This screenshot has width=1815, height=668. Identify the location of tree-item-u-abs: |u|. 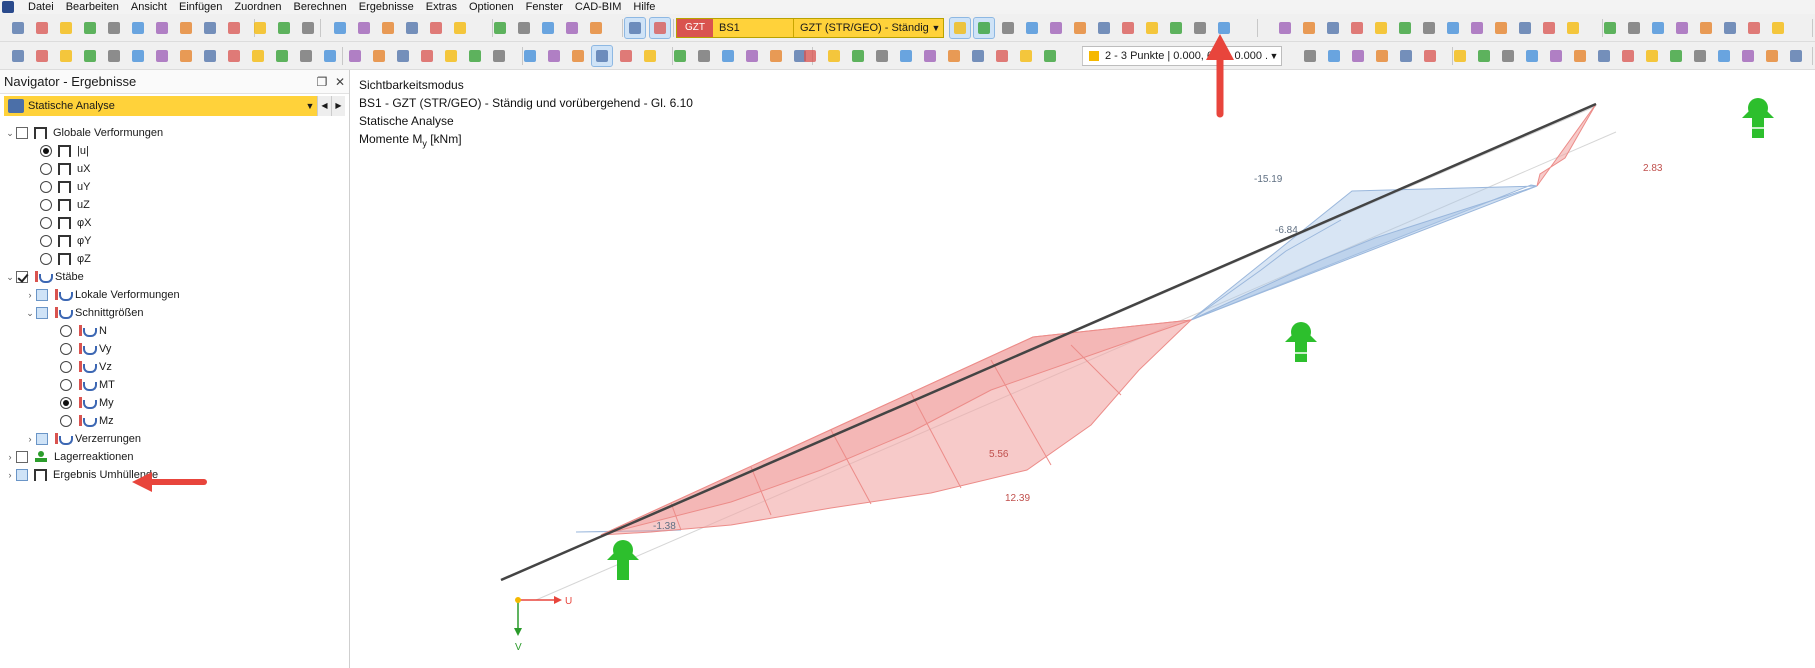
(64, 151).